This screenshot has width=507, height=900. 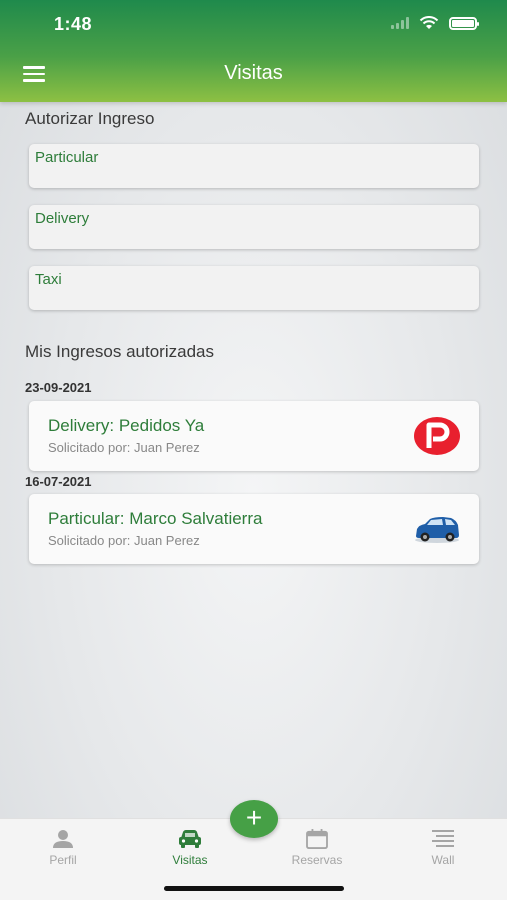 I want to click on my-entries-title: Mis Ingresos autorizadas, so click(x=119, y=351).